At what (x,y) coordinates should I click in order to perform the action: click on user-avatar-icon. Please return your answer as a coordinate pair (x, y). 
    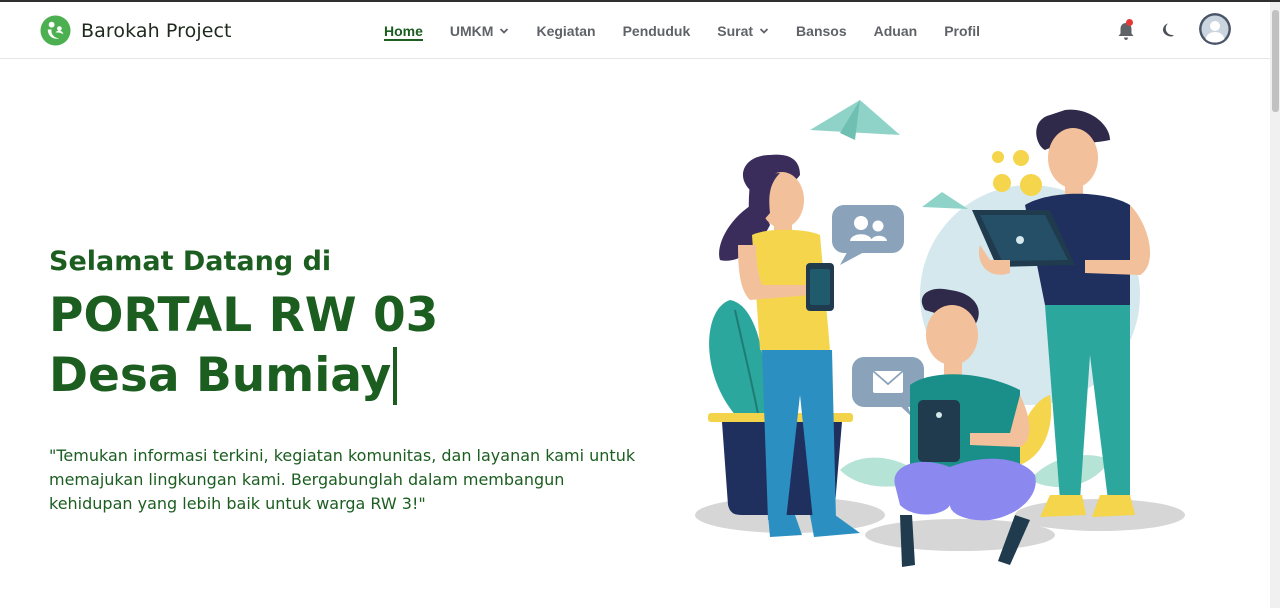
    Looking at the image, I should click on (1215, 29).